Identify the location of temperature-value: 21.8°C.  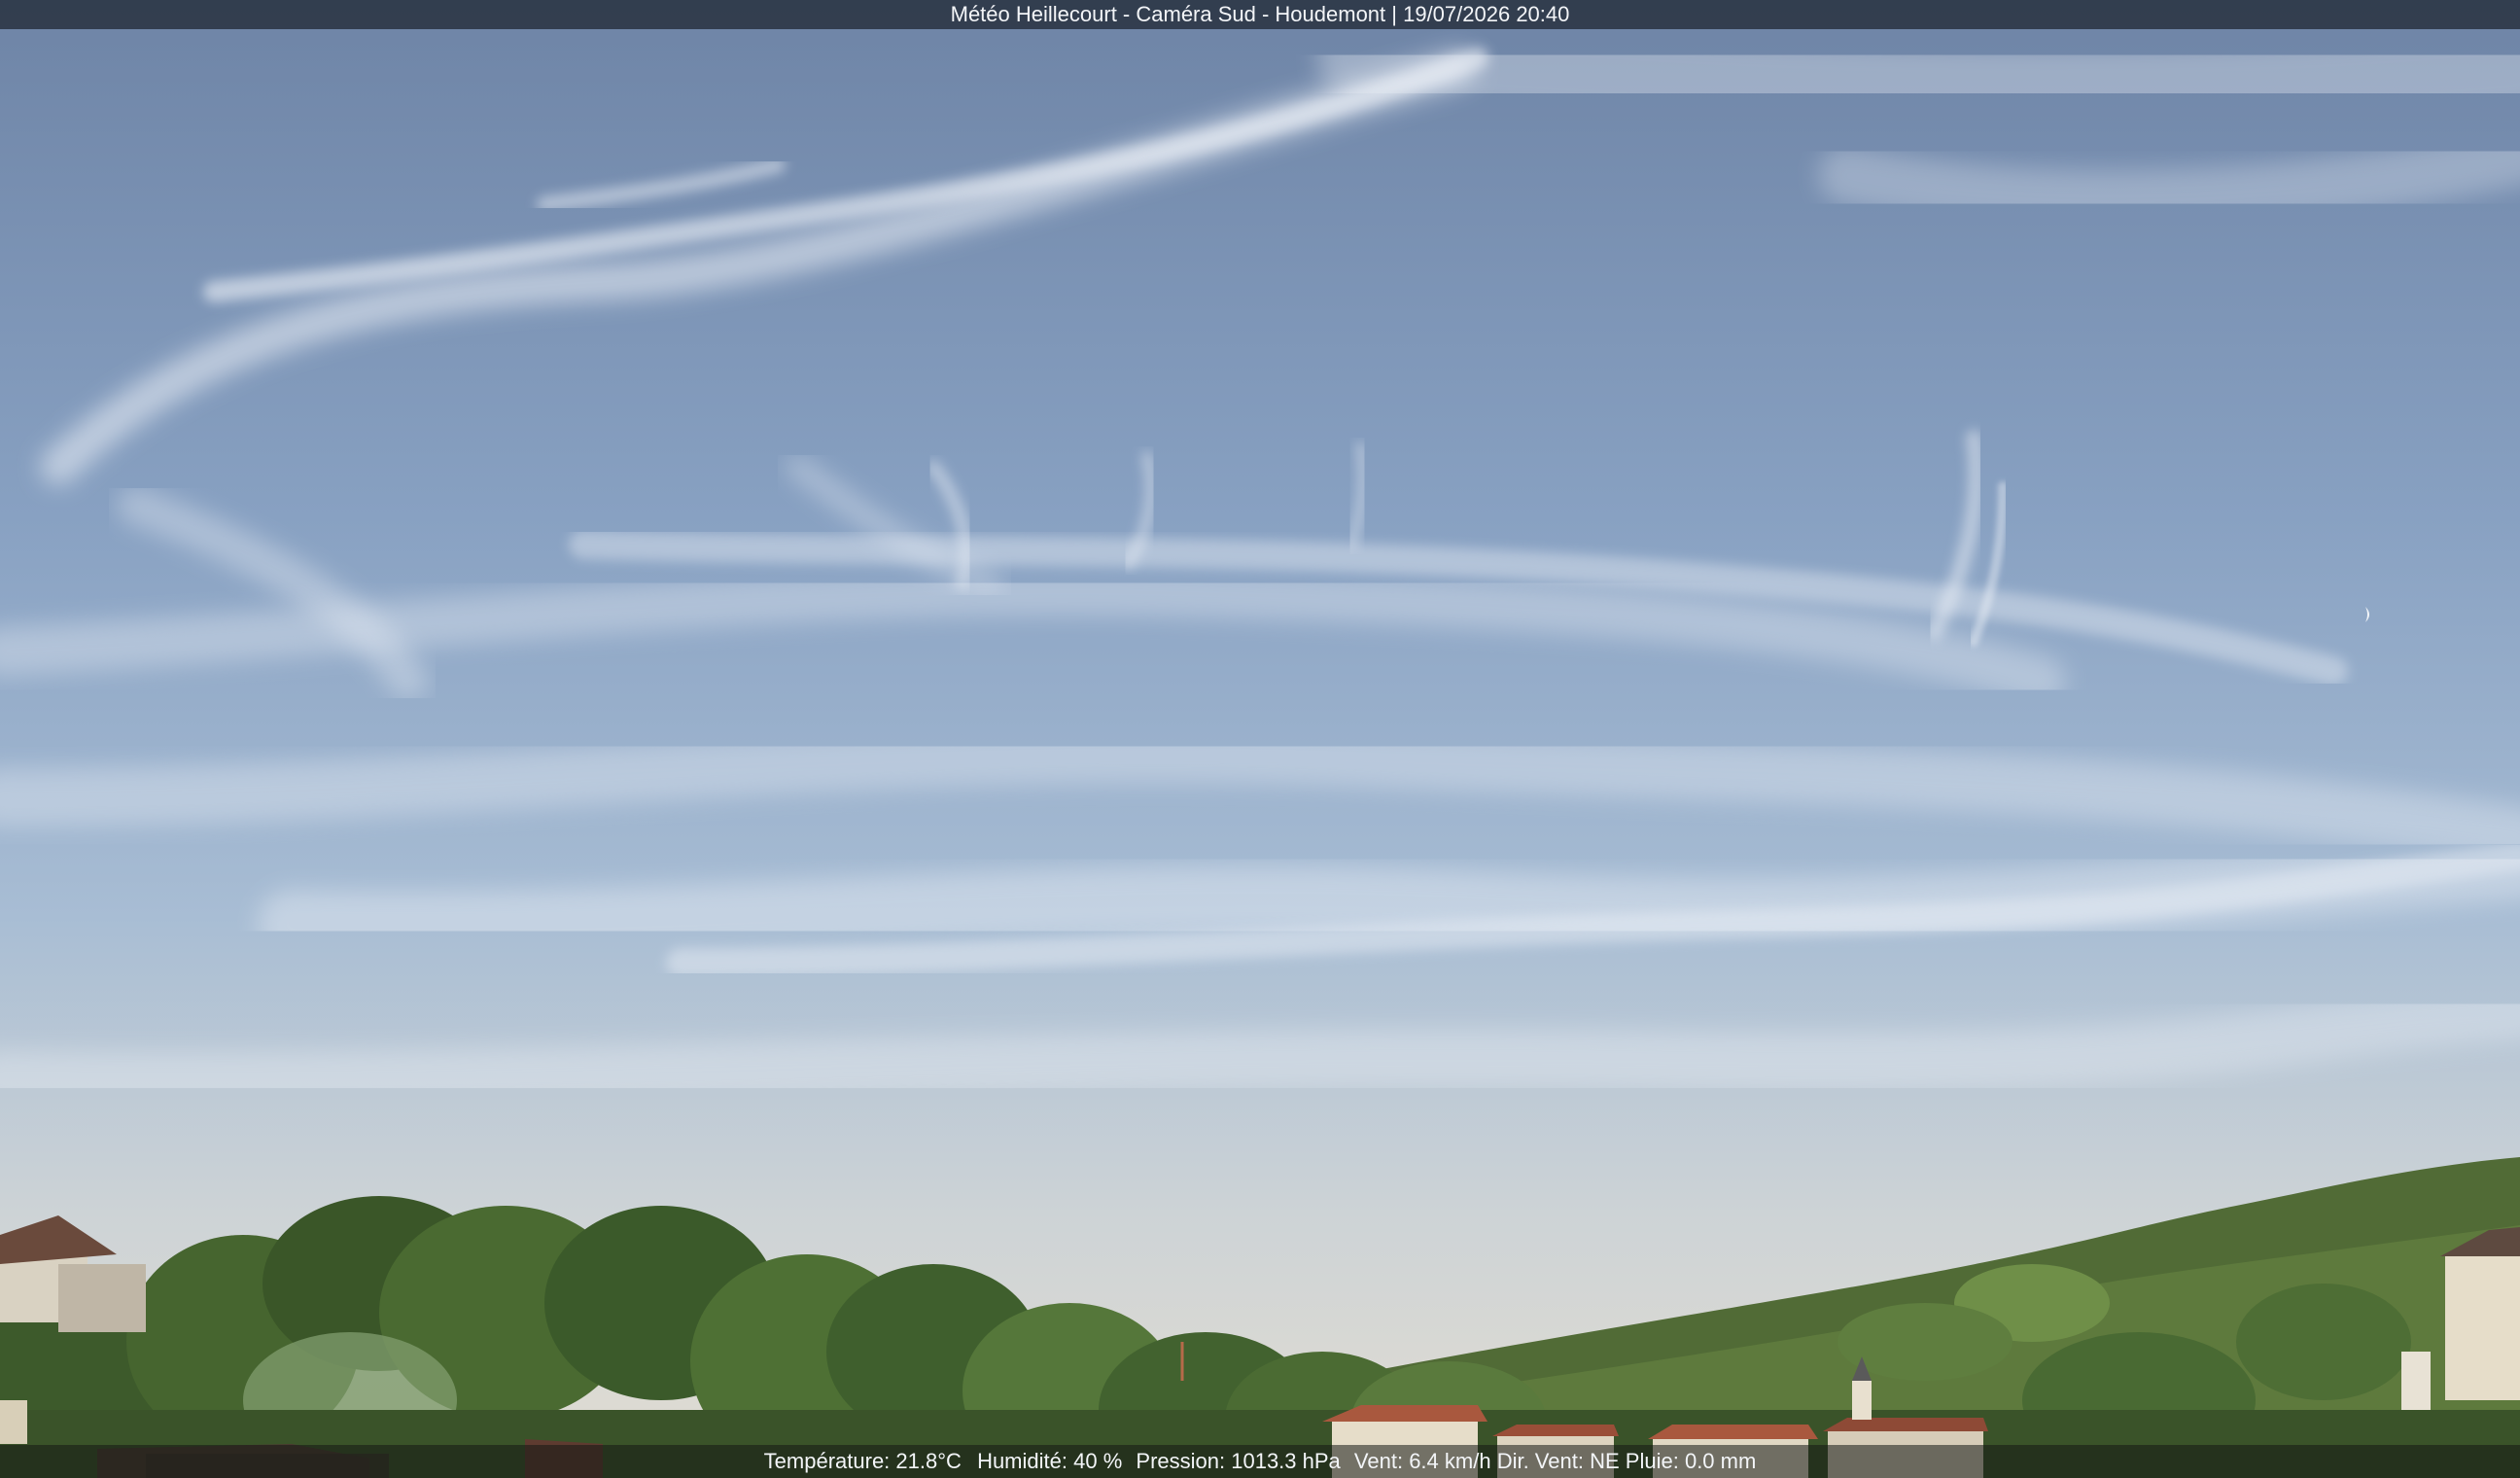
(928, 1461).